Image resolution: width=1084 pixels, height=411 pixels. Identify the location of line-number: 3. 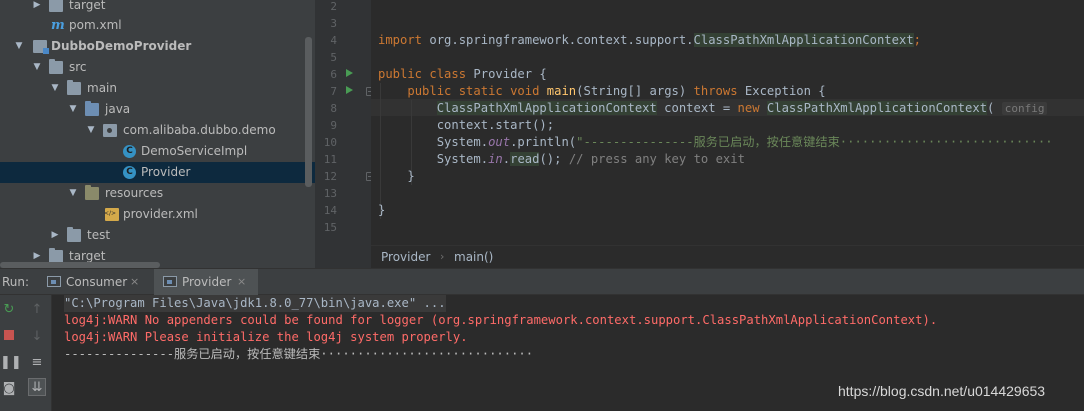
(333, 23).